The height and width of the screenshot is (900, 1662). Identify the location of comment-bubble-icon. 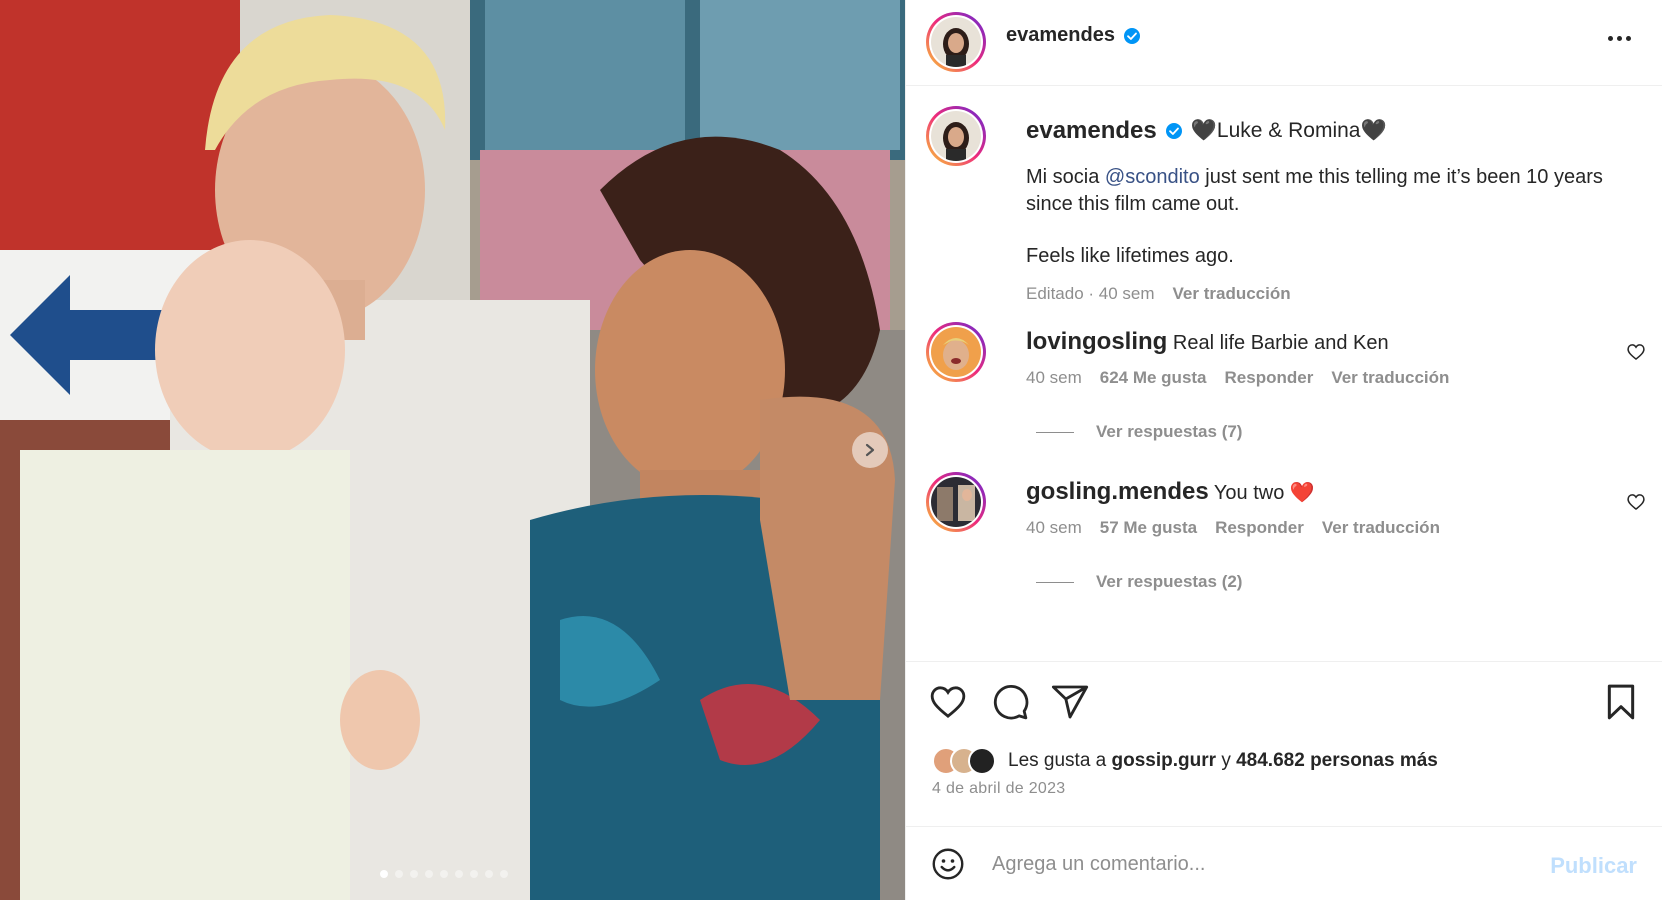
(1010, 702).